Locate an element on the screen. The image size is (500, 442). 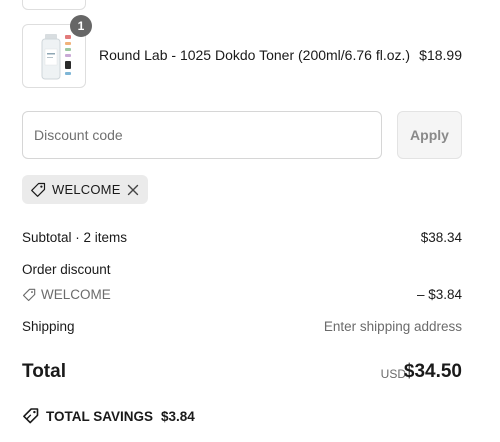
shipping-value: Enter shipping address is located at coordinates (392, 326).